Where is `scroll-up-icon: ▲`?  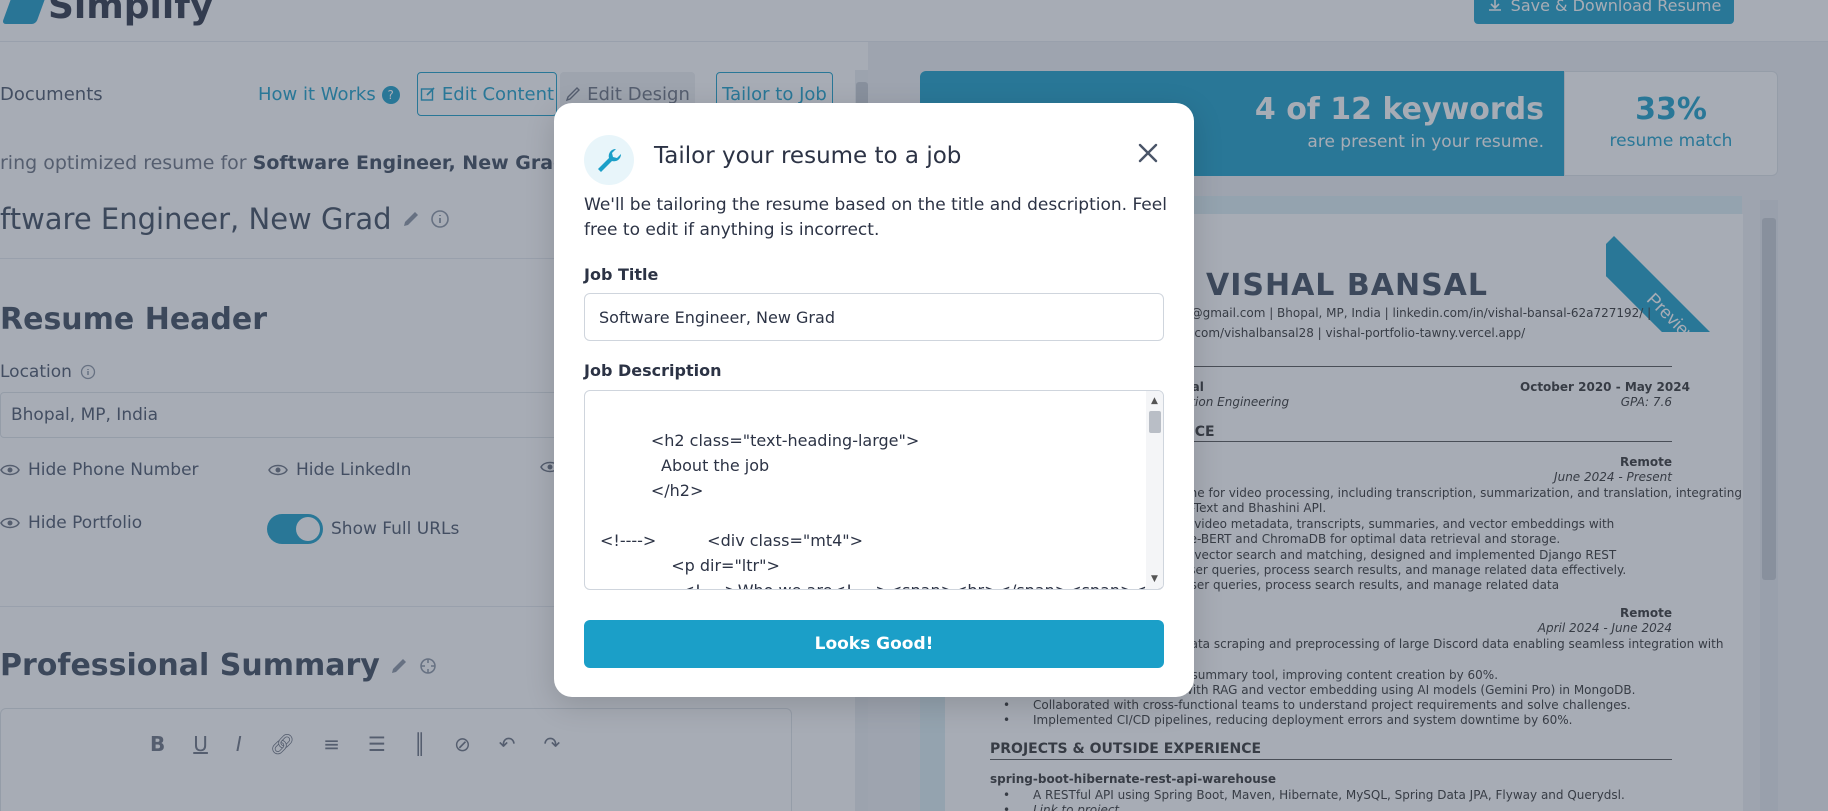 scroll-up-icon: ▲ is located at coordinates (1154, 401).